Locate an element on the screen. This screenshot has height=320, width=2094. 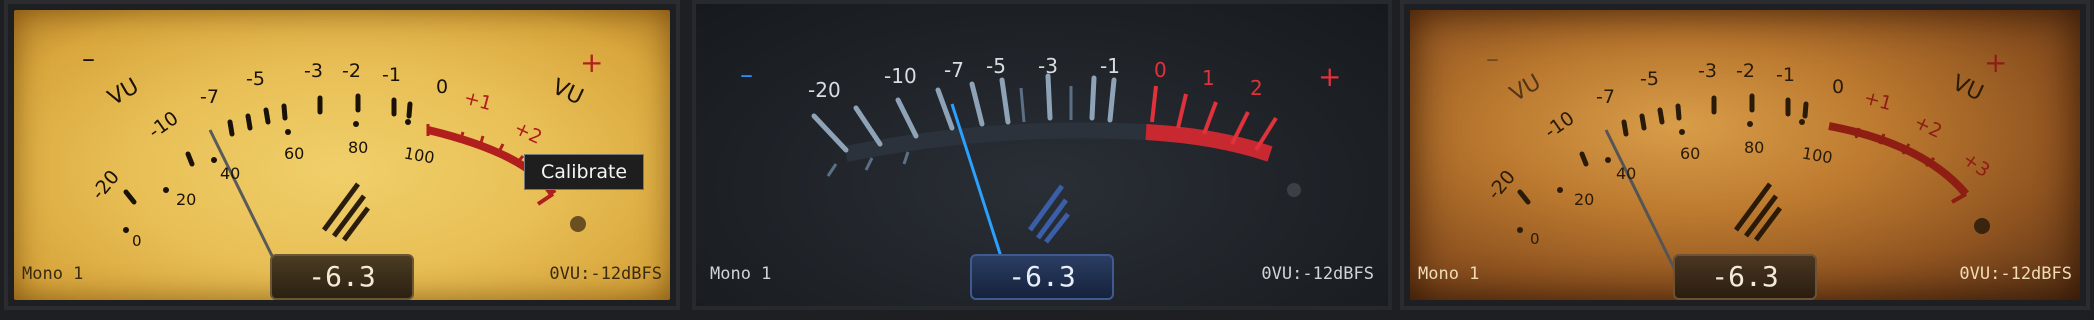
db-label: 2 is located at coordinates (1256, 88).